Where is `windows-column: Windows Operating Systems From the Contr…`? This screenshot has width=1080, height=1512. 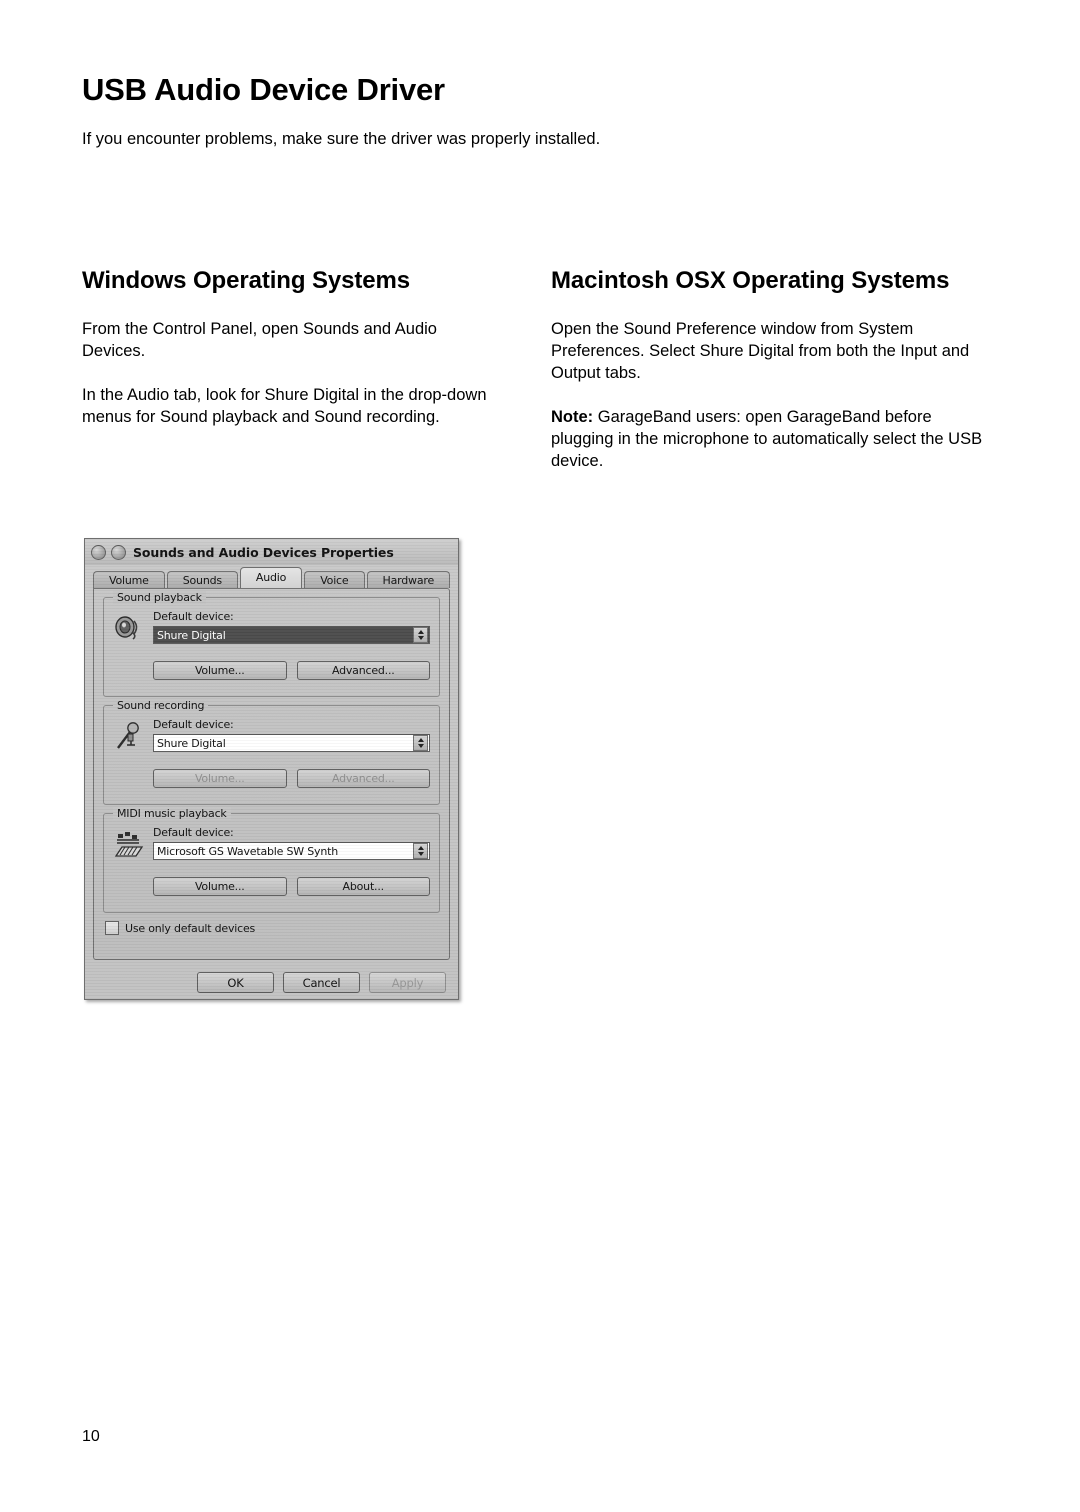 windows-column: Windows Operating Systems From the Contr… is located at coordinates (292, 347).